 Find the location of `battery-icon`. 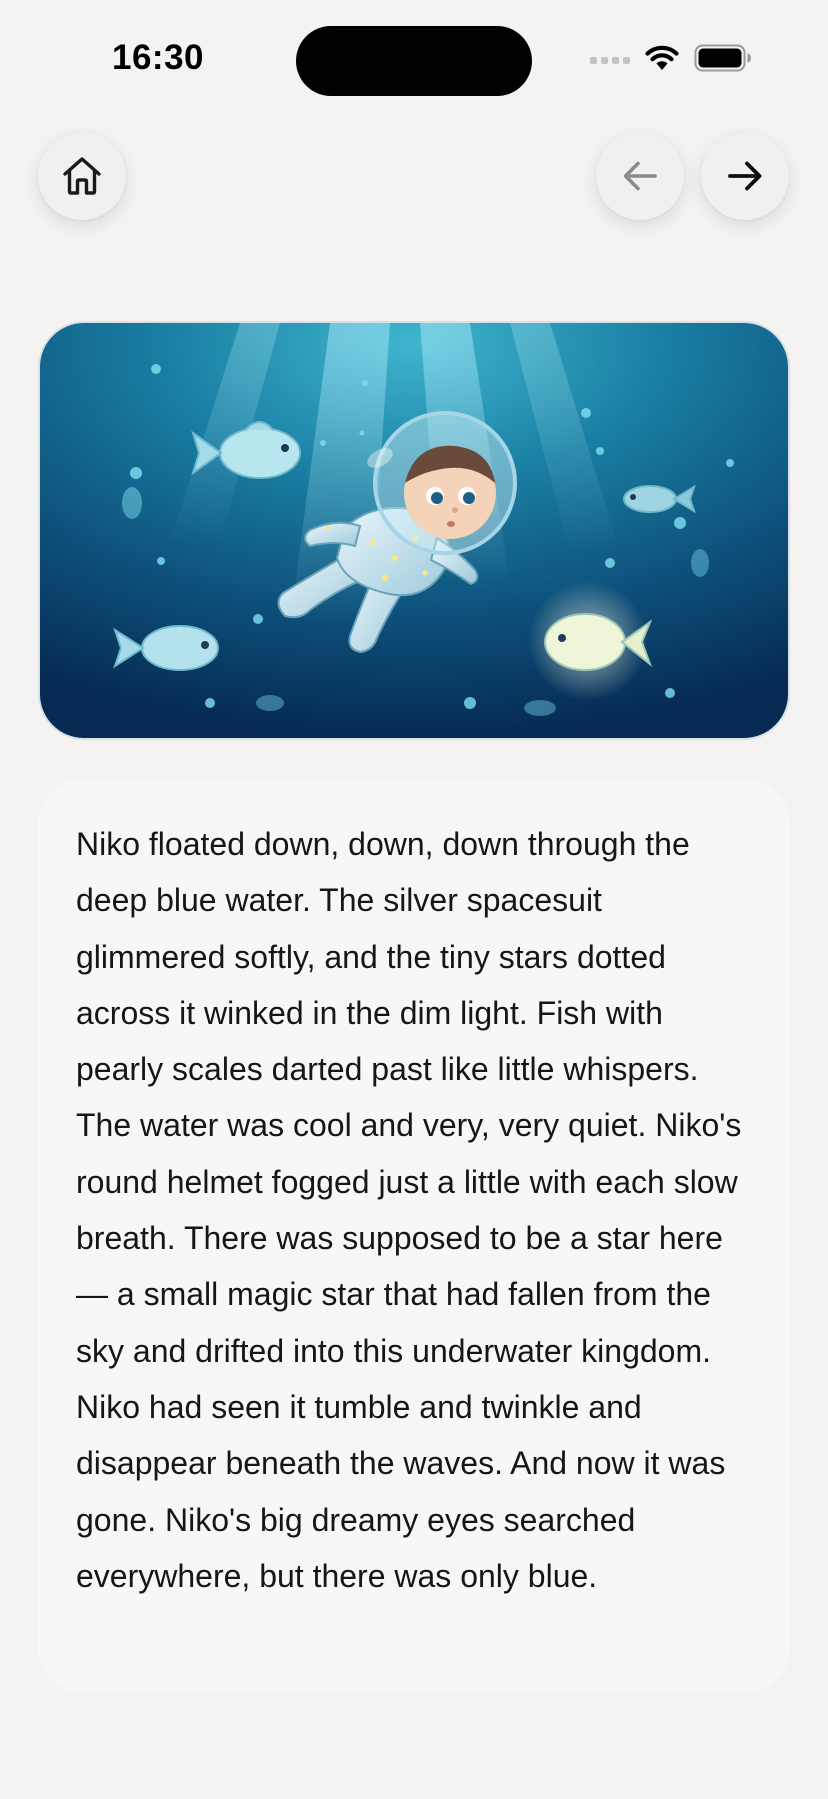

battery-icon is located at coordinates (722, 58).